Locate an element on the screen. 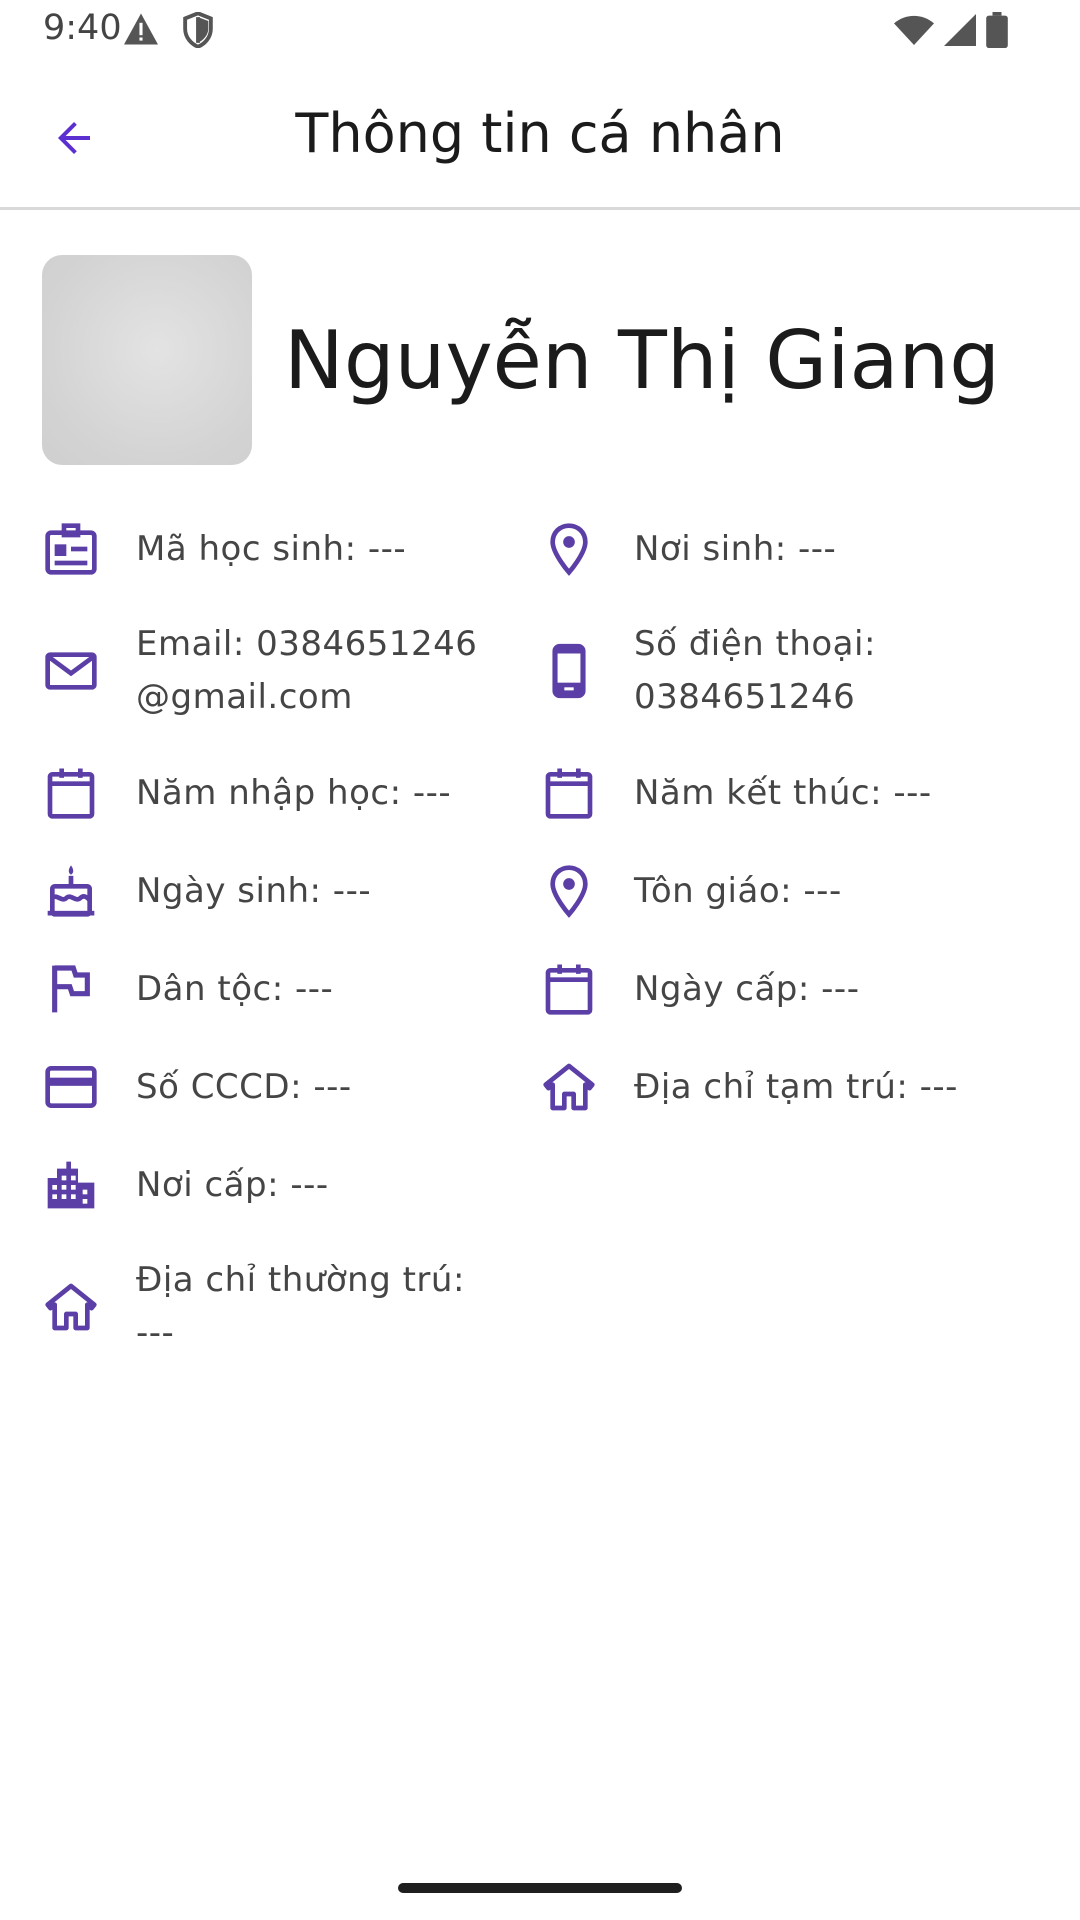 The height and width of the screenshot is (1920, 1080). status-left-icons is located at coordinates (168, 30).